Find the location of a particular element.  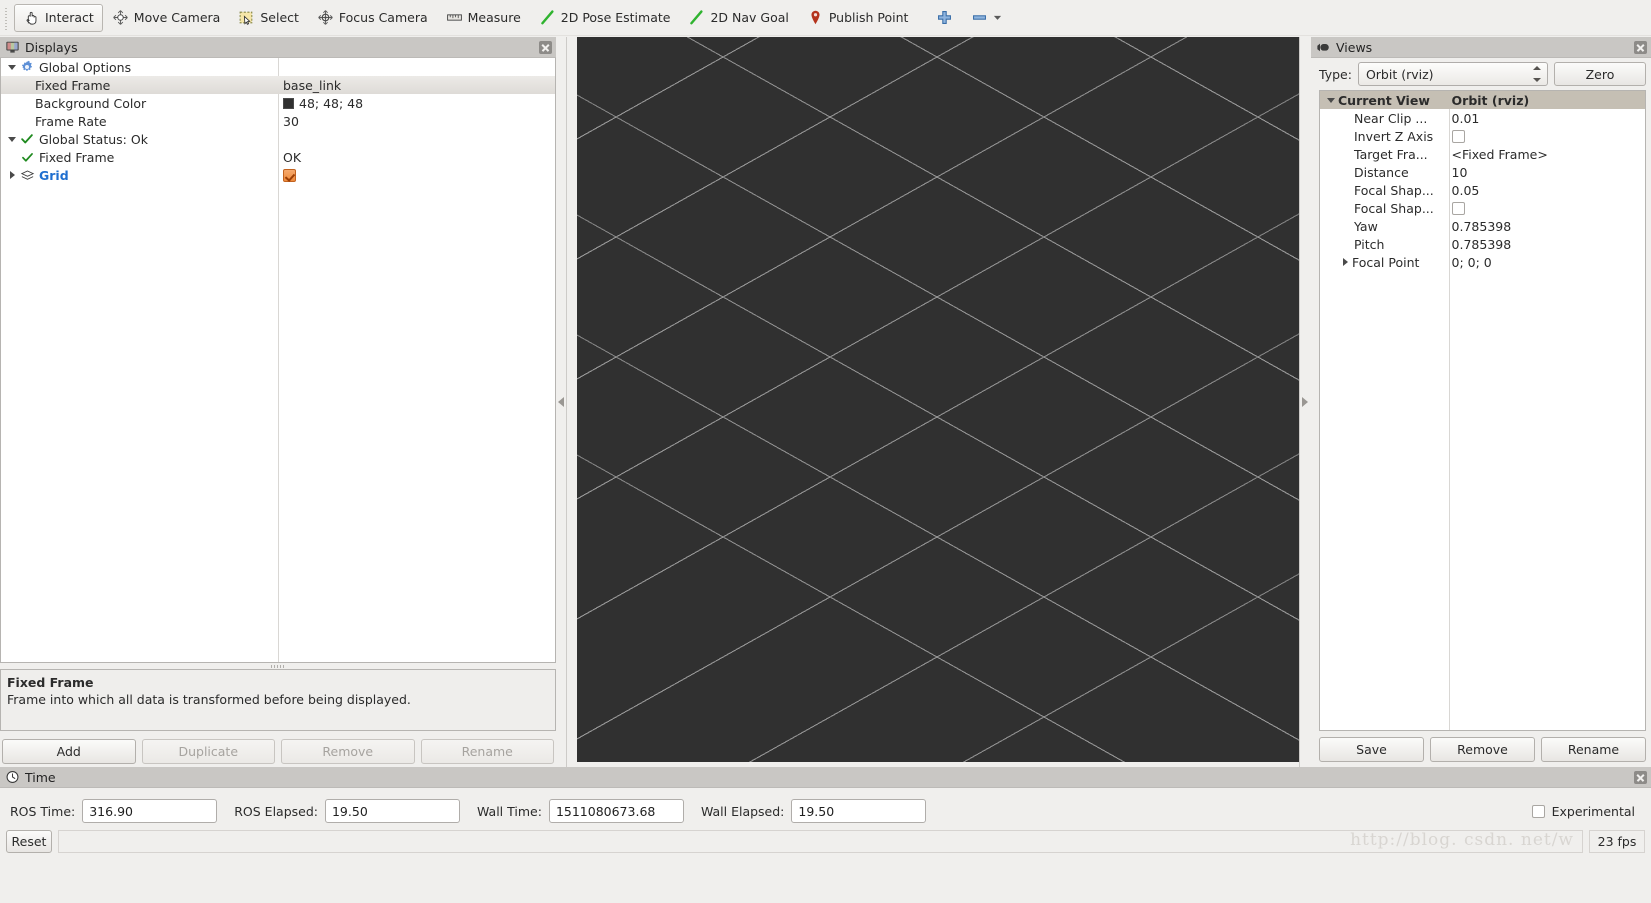

row-label: Current View is located at coordinates (1384, 100).